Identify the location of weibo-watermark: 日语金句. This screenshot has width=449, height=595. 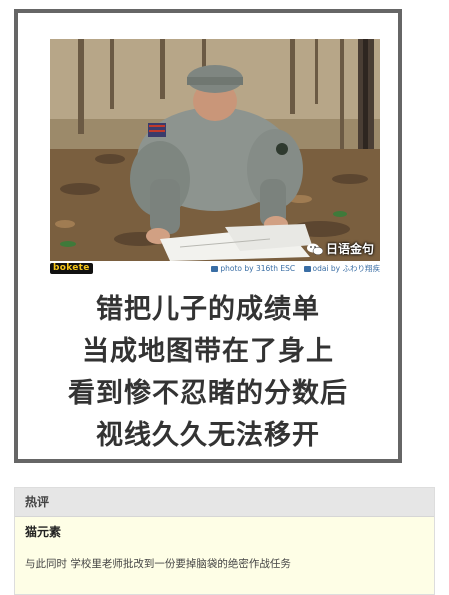
(340, 248).